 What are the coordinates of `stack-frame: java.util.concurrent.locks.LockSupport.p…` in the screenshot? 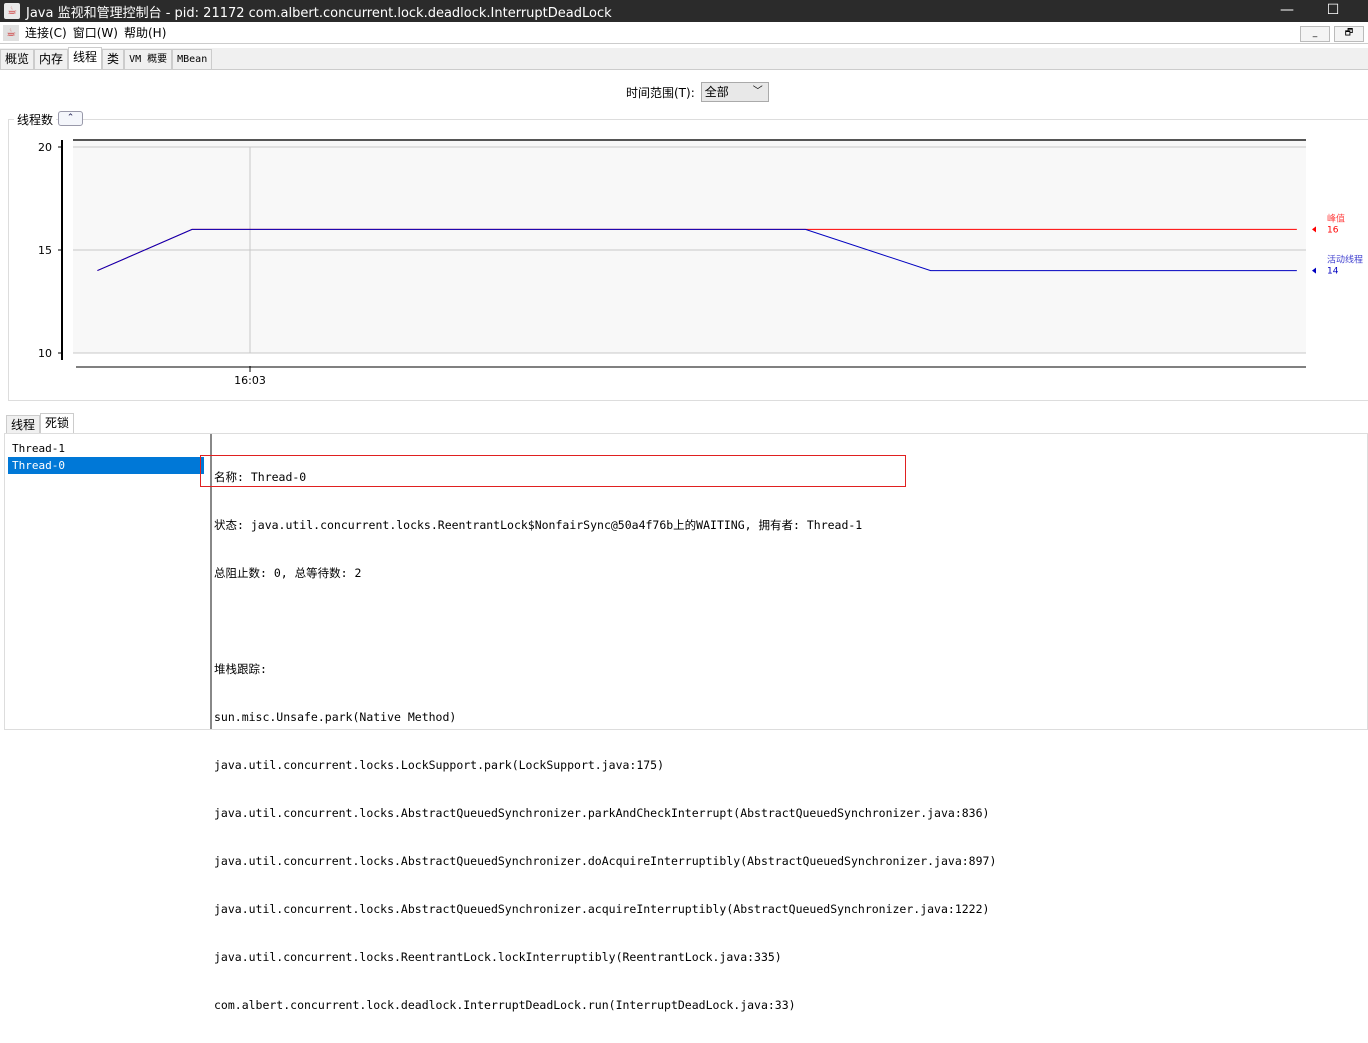 It's located at (439, 765).